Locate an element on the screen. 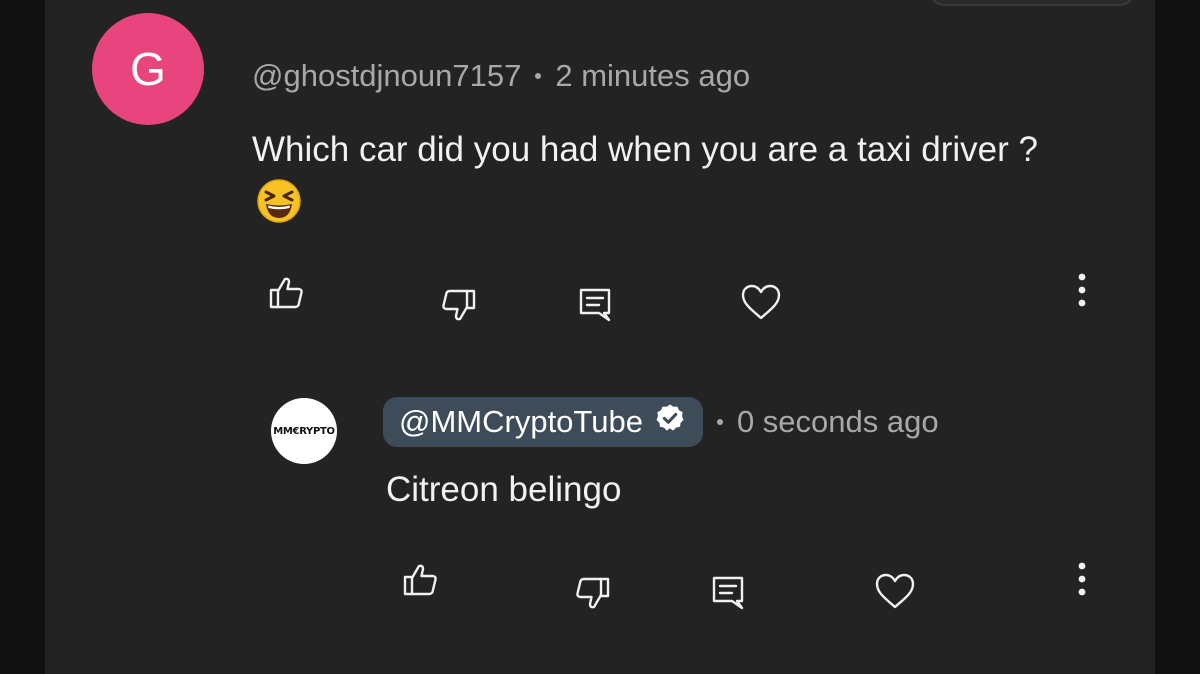  avatar-letter: G is located at coordinates (148, 69).